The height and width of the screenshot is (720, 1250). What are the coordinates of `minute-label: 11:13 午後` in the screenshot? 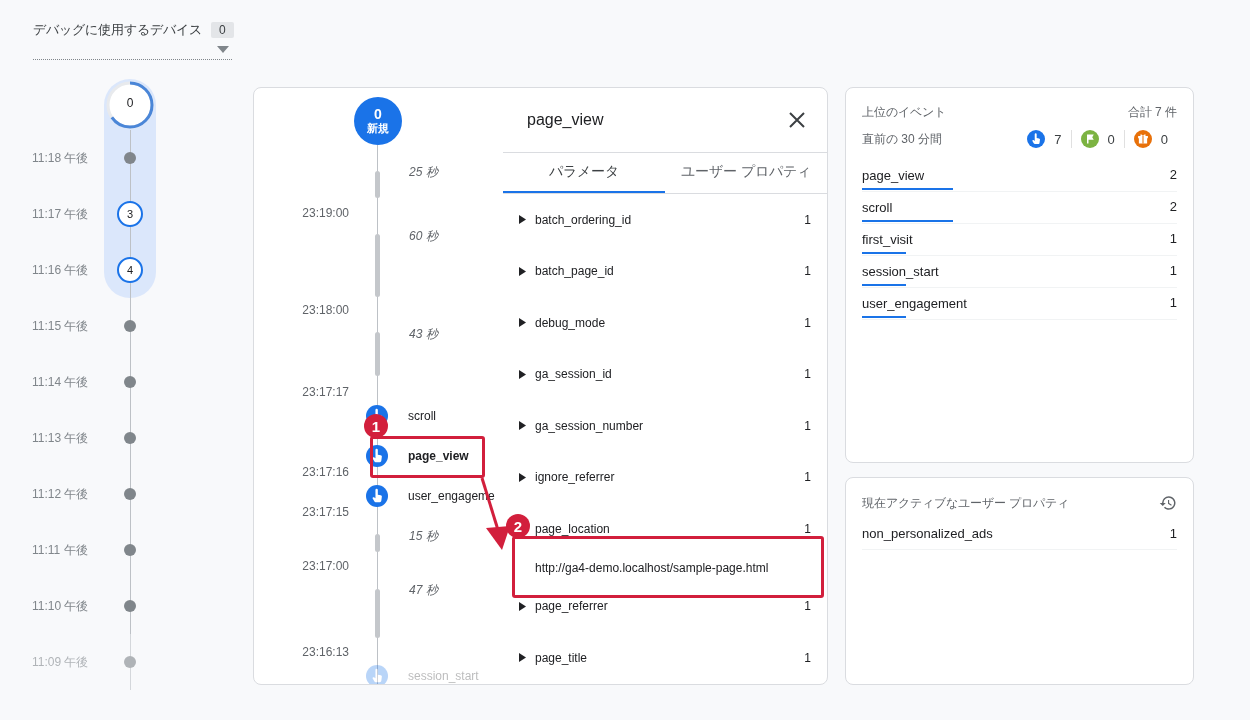 It's located at (60, 438).